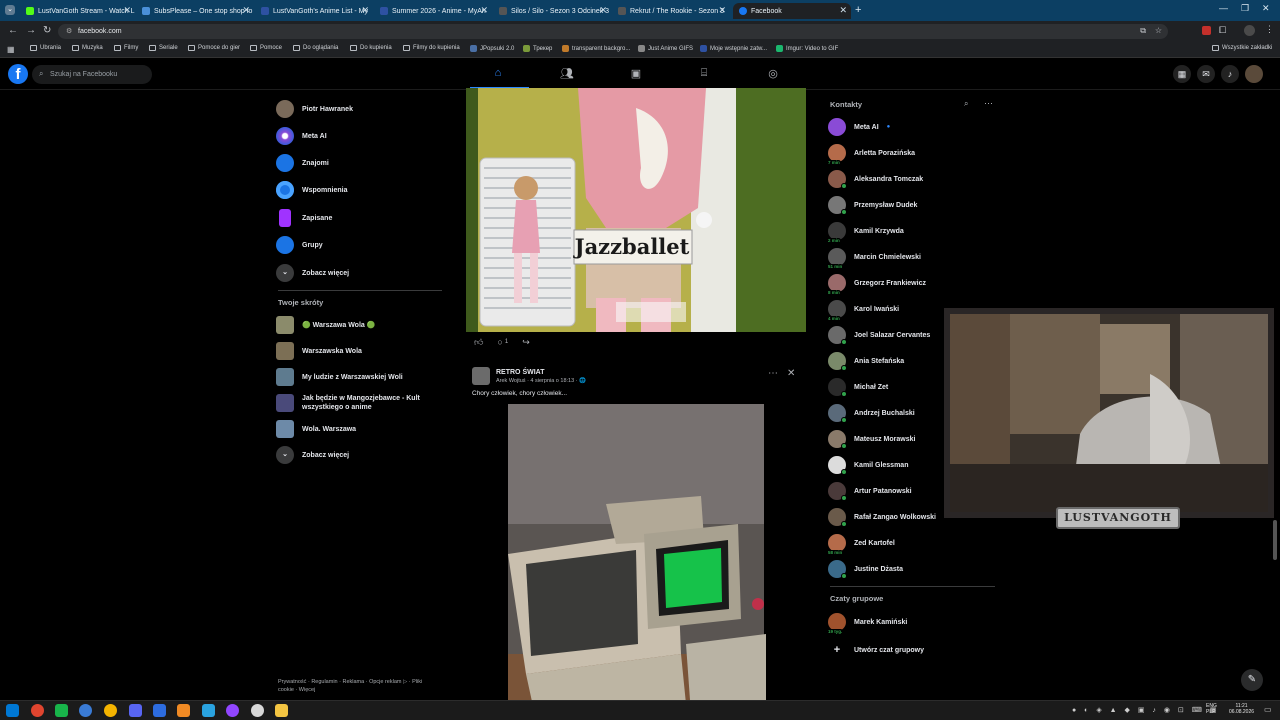  I want to click on chrome-icon, so click(37, 710).